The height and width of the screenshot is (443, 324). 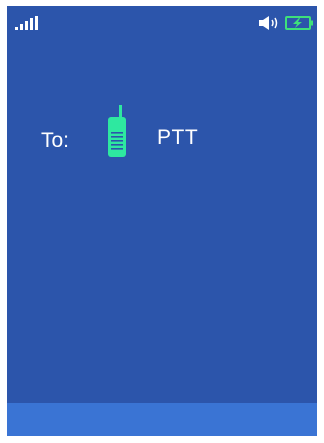 What do you see at coordinates (162, 23) in the screenshot?
I see `status-bar` at bounding box center [162, 23].